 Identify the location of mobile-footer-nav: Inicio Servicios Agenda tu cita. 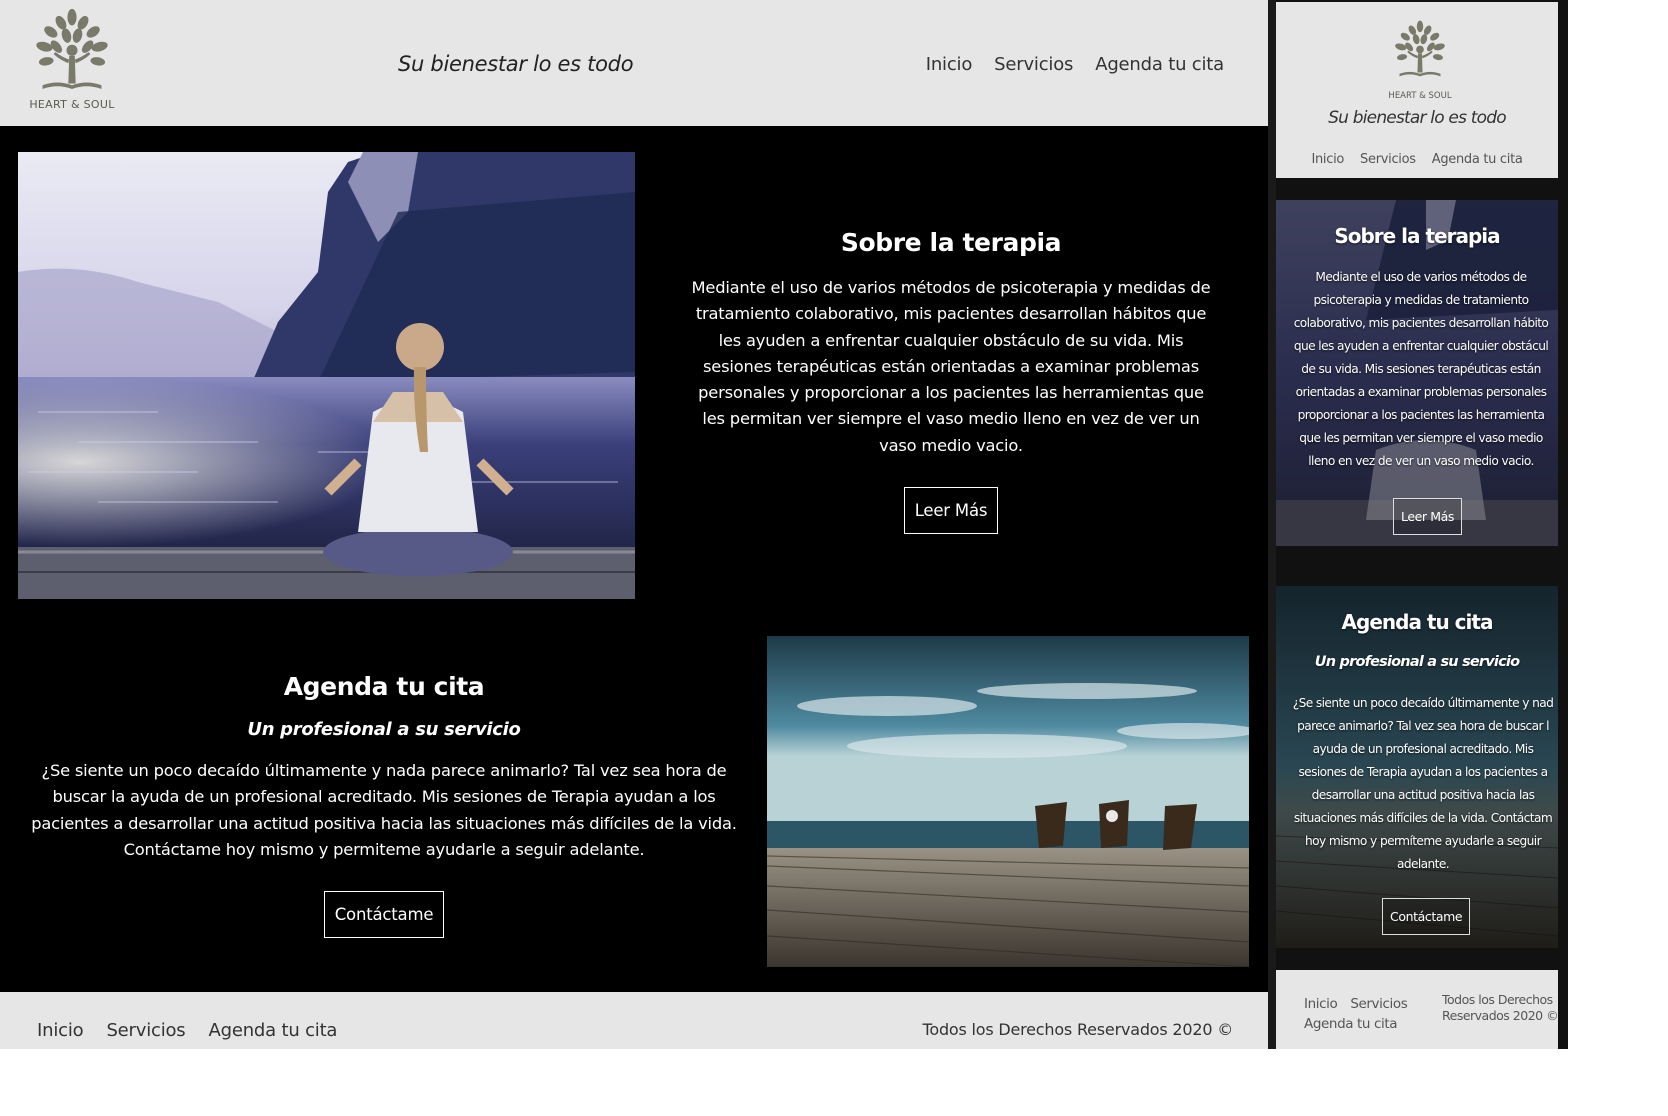
(1359, 1014).